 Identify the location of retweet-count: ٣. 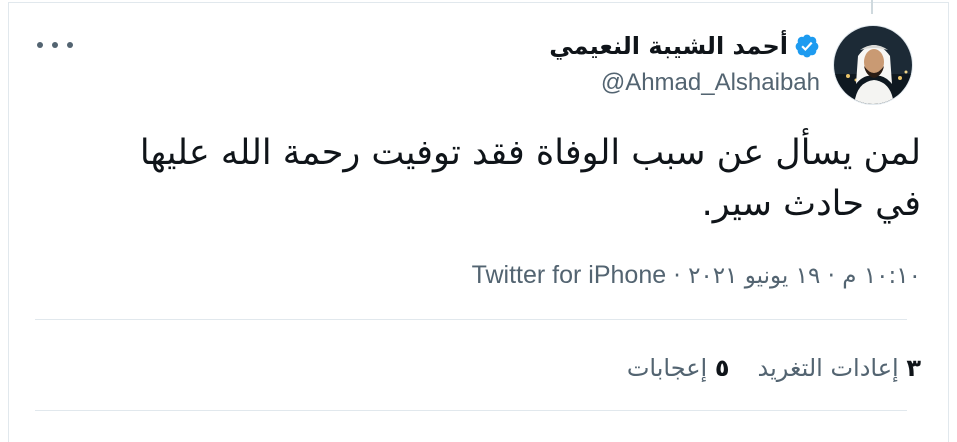
(913, 368).